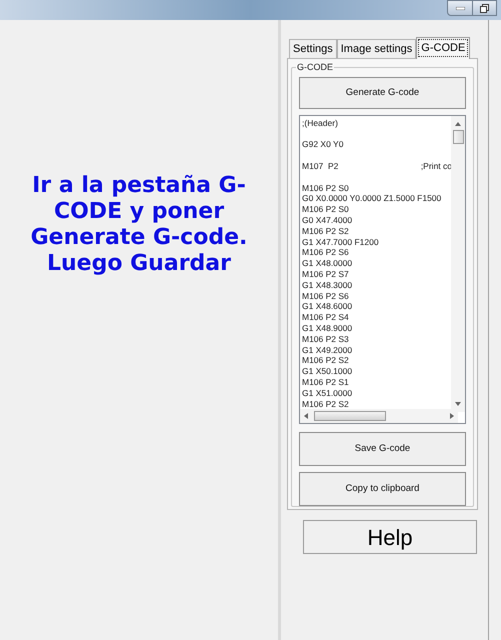  I want to click on minimize-button, so click(460, 8).